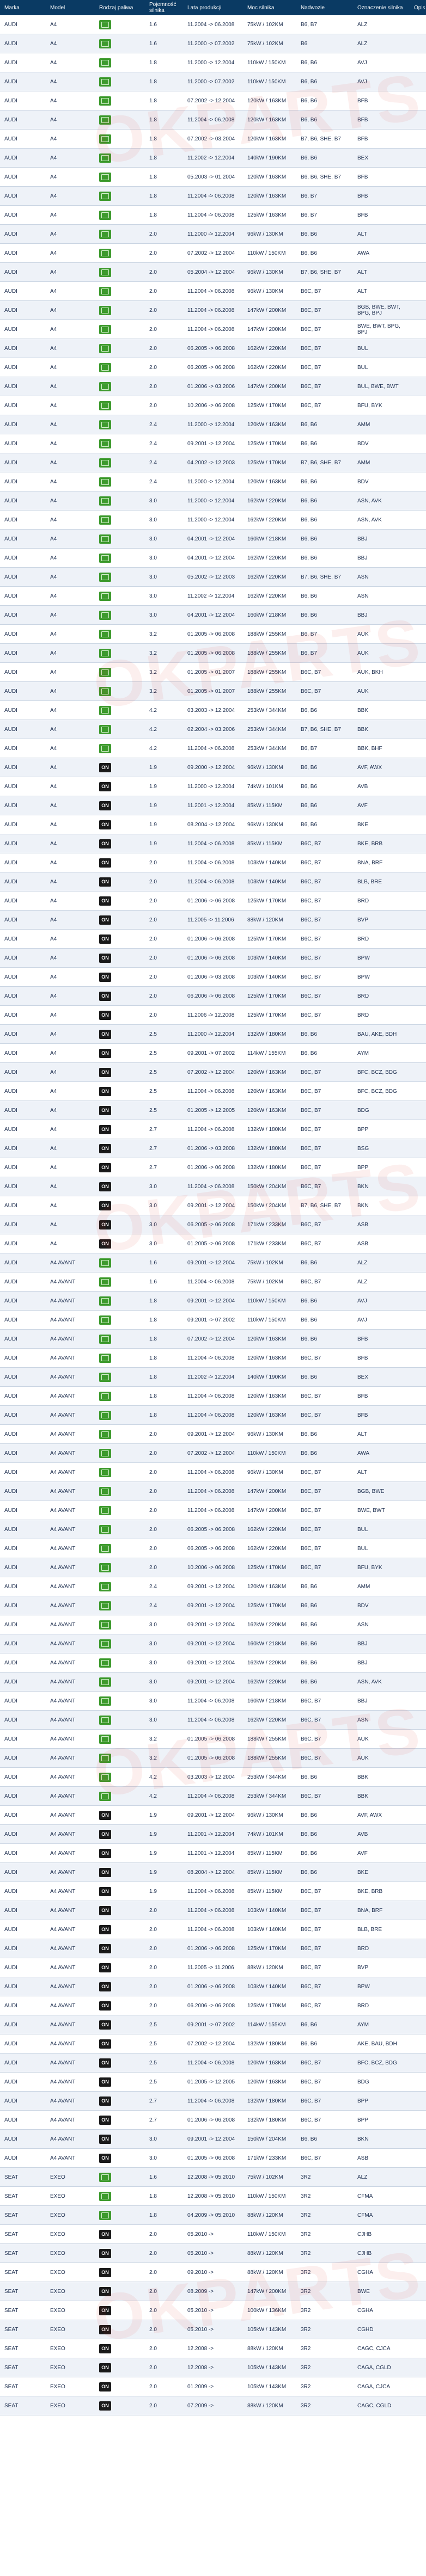  Describe the element at coordinates (269, 748) in the screenshot. I see `cell-power: 253kW / 344KM` at that location.